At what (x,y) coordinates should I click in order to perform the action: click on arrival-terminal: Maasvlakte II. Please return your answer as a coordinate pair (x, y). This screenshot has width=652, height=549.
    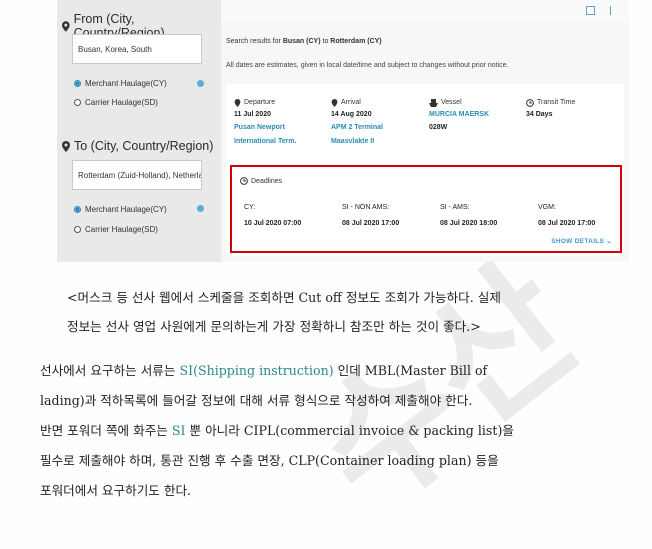
    Looking at the image, I should click on (357, 141).